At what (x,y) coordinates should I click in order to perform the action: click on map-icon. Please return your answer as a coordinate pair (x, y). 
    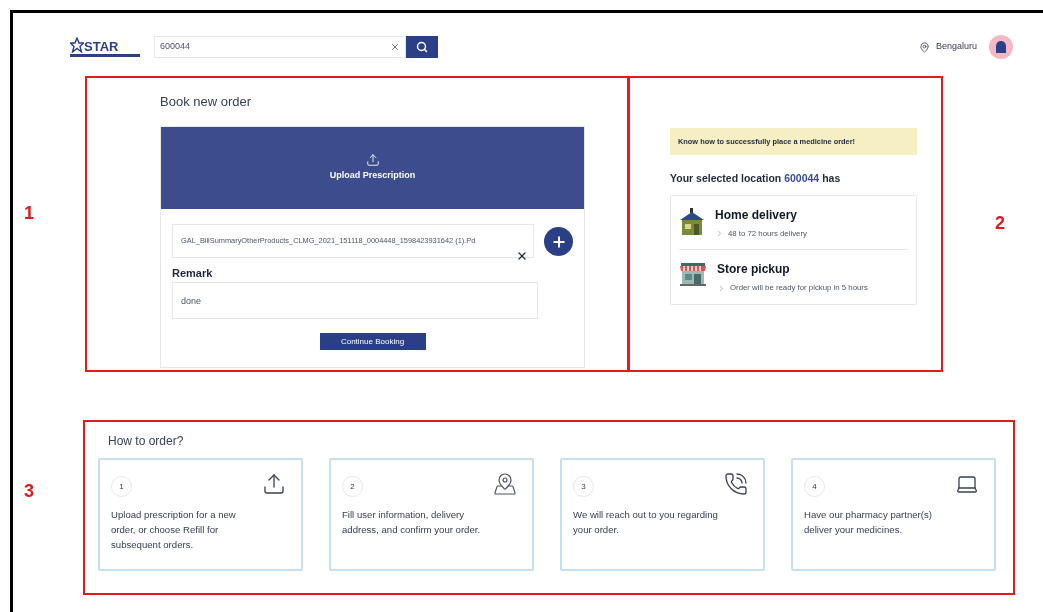
    Looking at the image, I should click on (505, 484).